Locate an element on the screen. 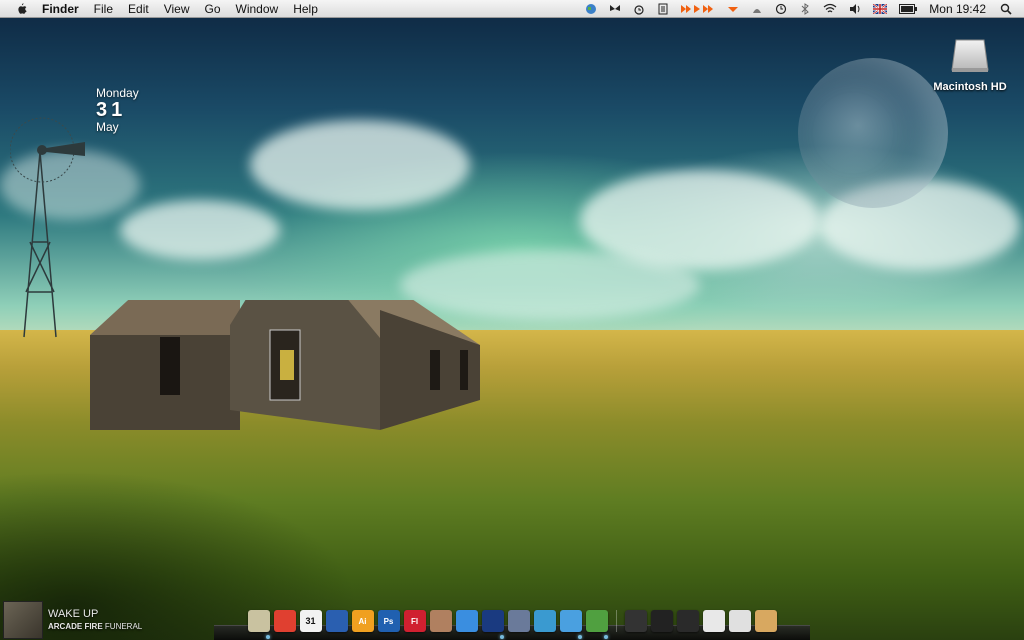 The image size is (1024, 640). date-month: May is located at coordinates (107, 127).